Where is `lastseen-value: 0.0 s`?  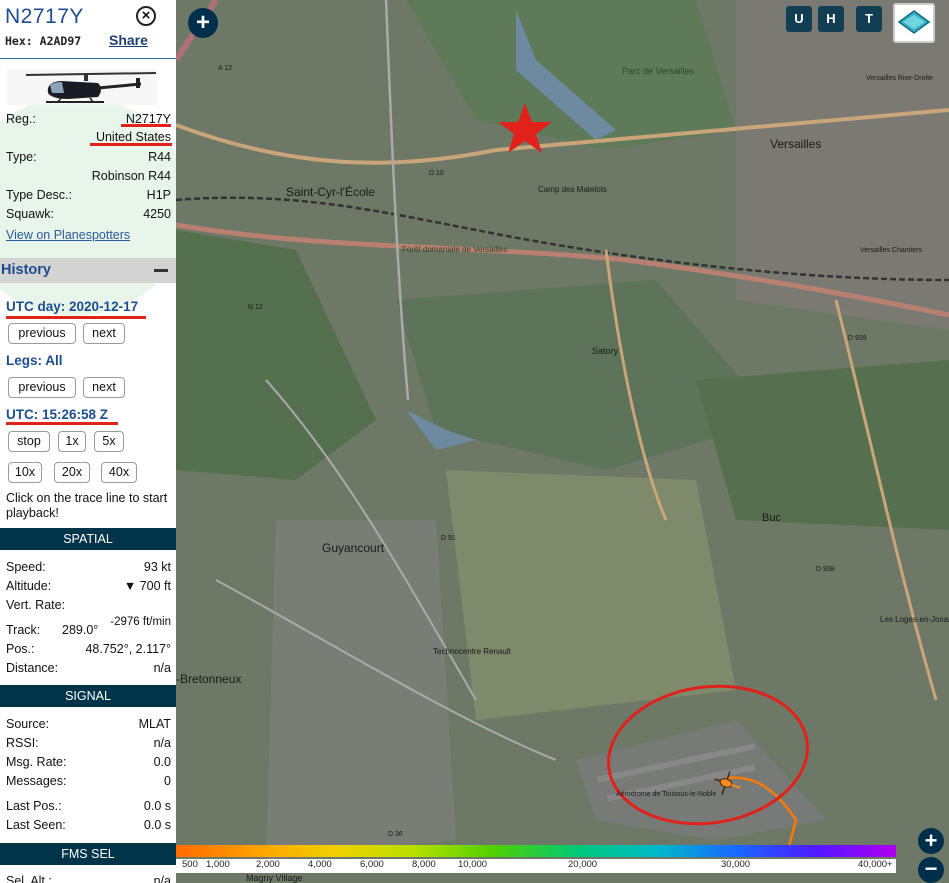
lastseen-value: 0.0 s is located at coordinates (157, 825).